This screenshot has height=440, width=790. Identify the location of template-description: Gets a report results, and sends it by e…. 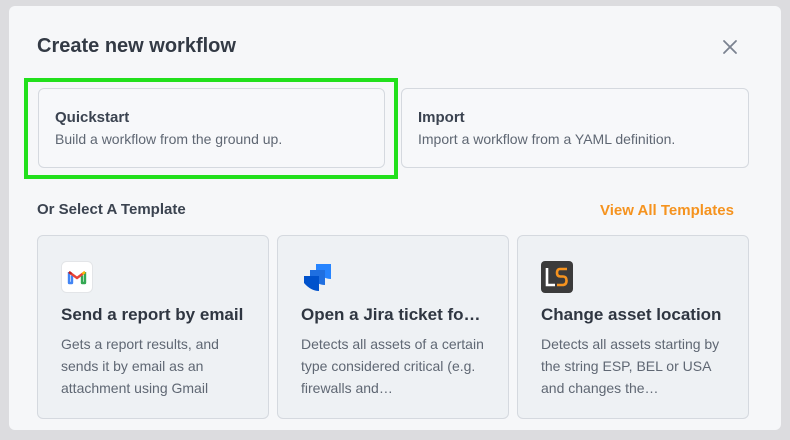
(140, 366).